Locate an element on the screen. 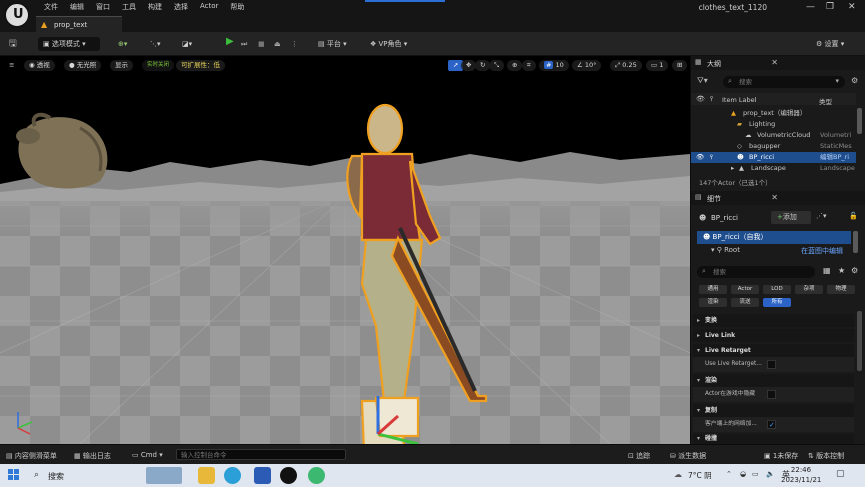 This screenshot has width=865, height=487. menu-build: 构建 is located at coordinates (155, 7).